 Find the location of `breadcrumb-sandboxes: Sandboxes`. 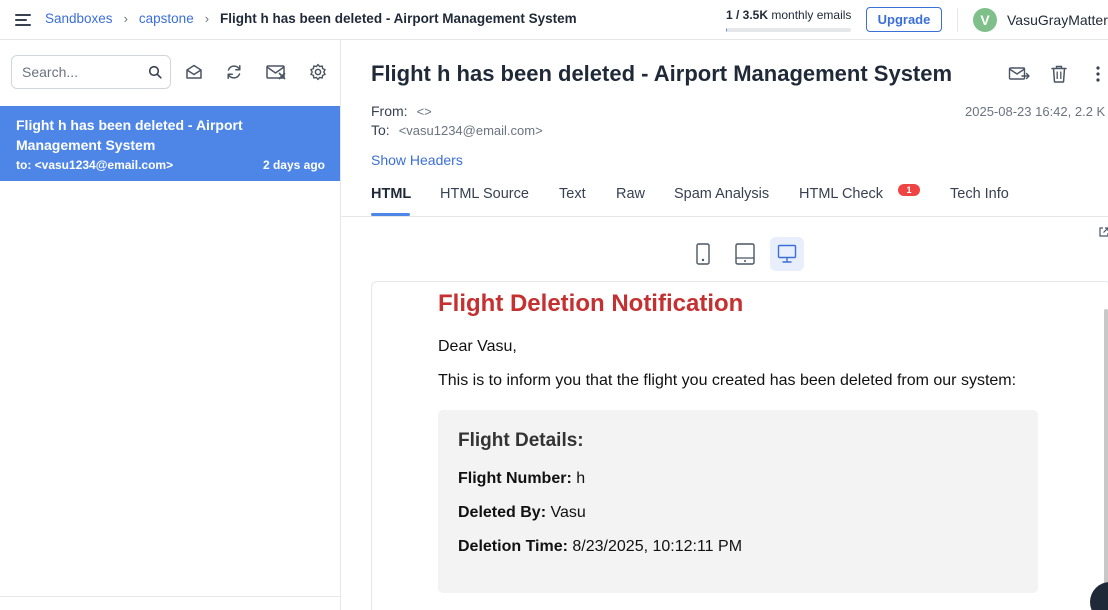

breadcrumb-sandboxes: Sandboxes is located at coordinates (79, 18).